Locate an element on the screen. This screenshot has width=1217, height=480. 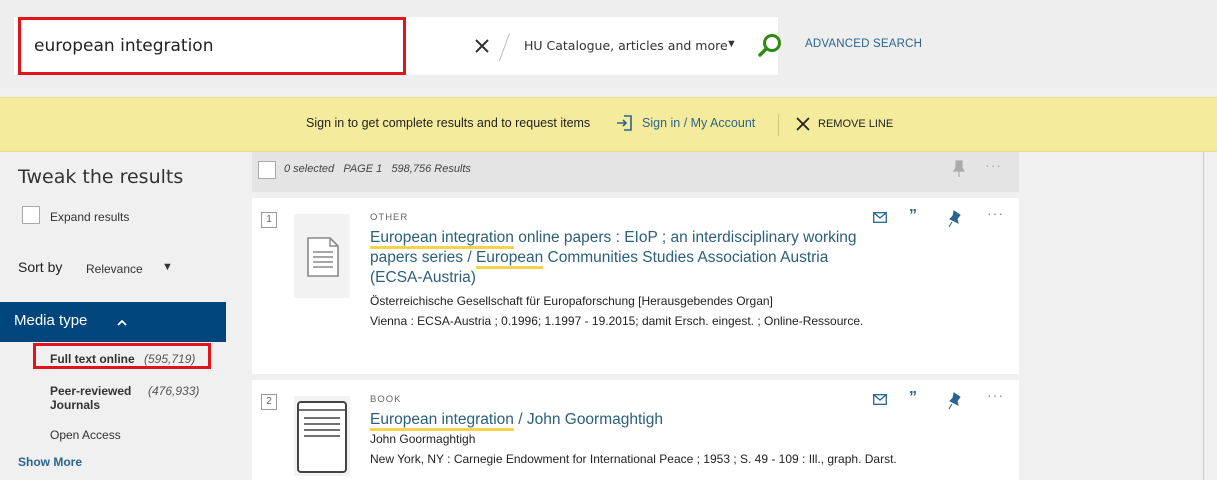
banner-divider is located at coordinates (778, 125).